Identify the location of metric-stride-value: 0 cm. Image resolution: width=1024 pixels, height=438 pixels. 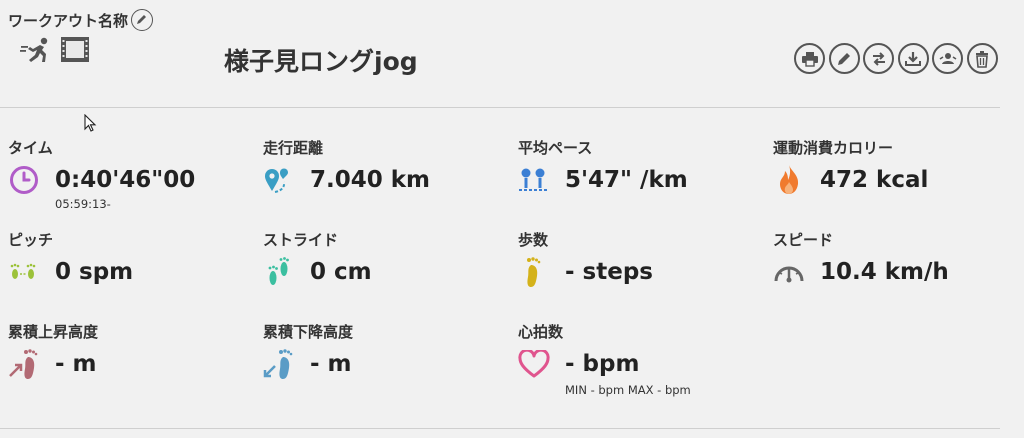
(341, 272).